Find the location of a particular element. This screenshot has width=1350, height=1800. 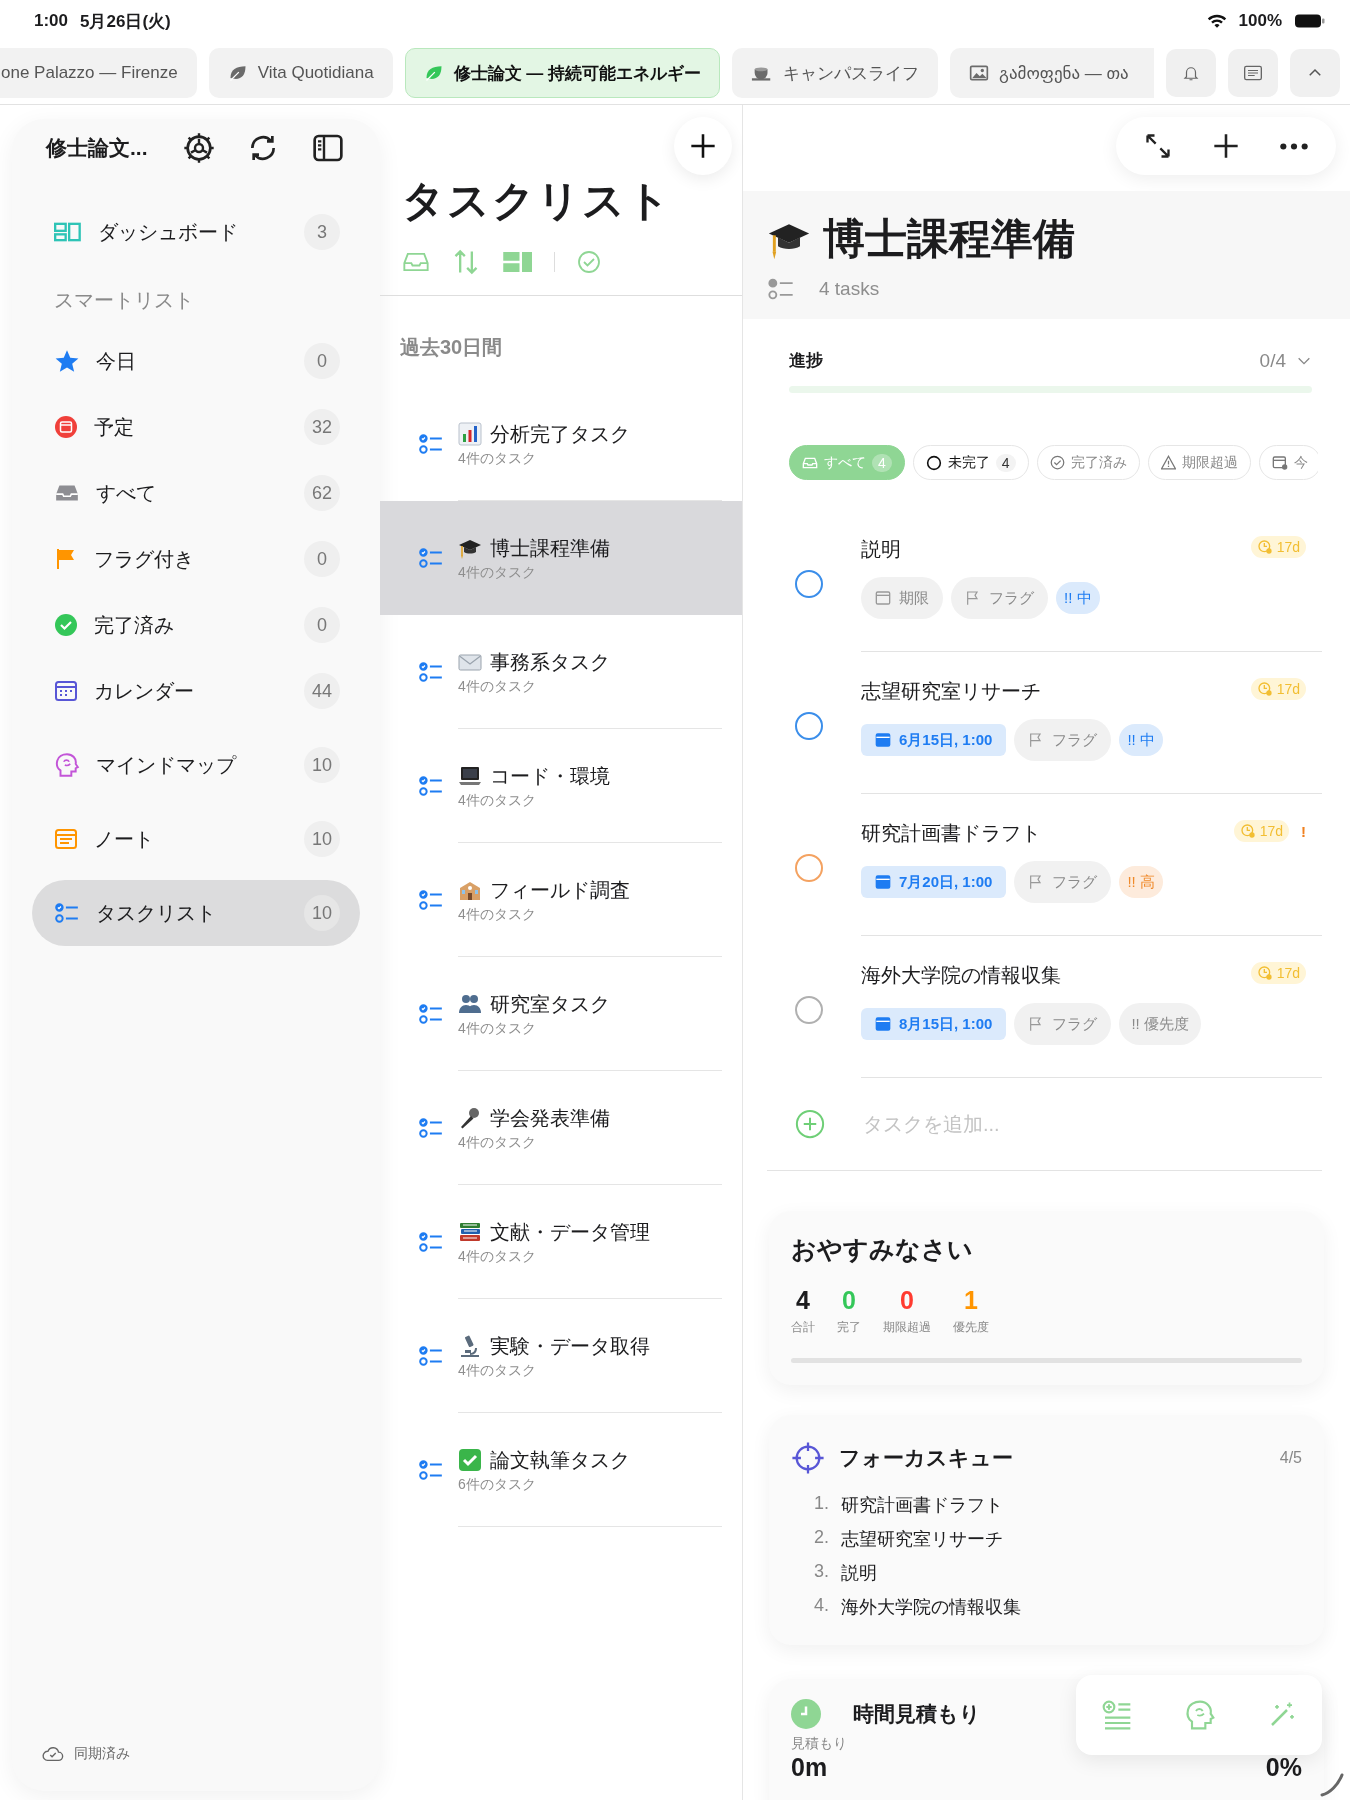

filter-chip: 期限超過 is located at coordinates (1199, 462).